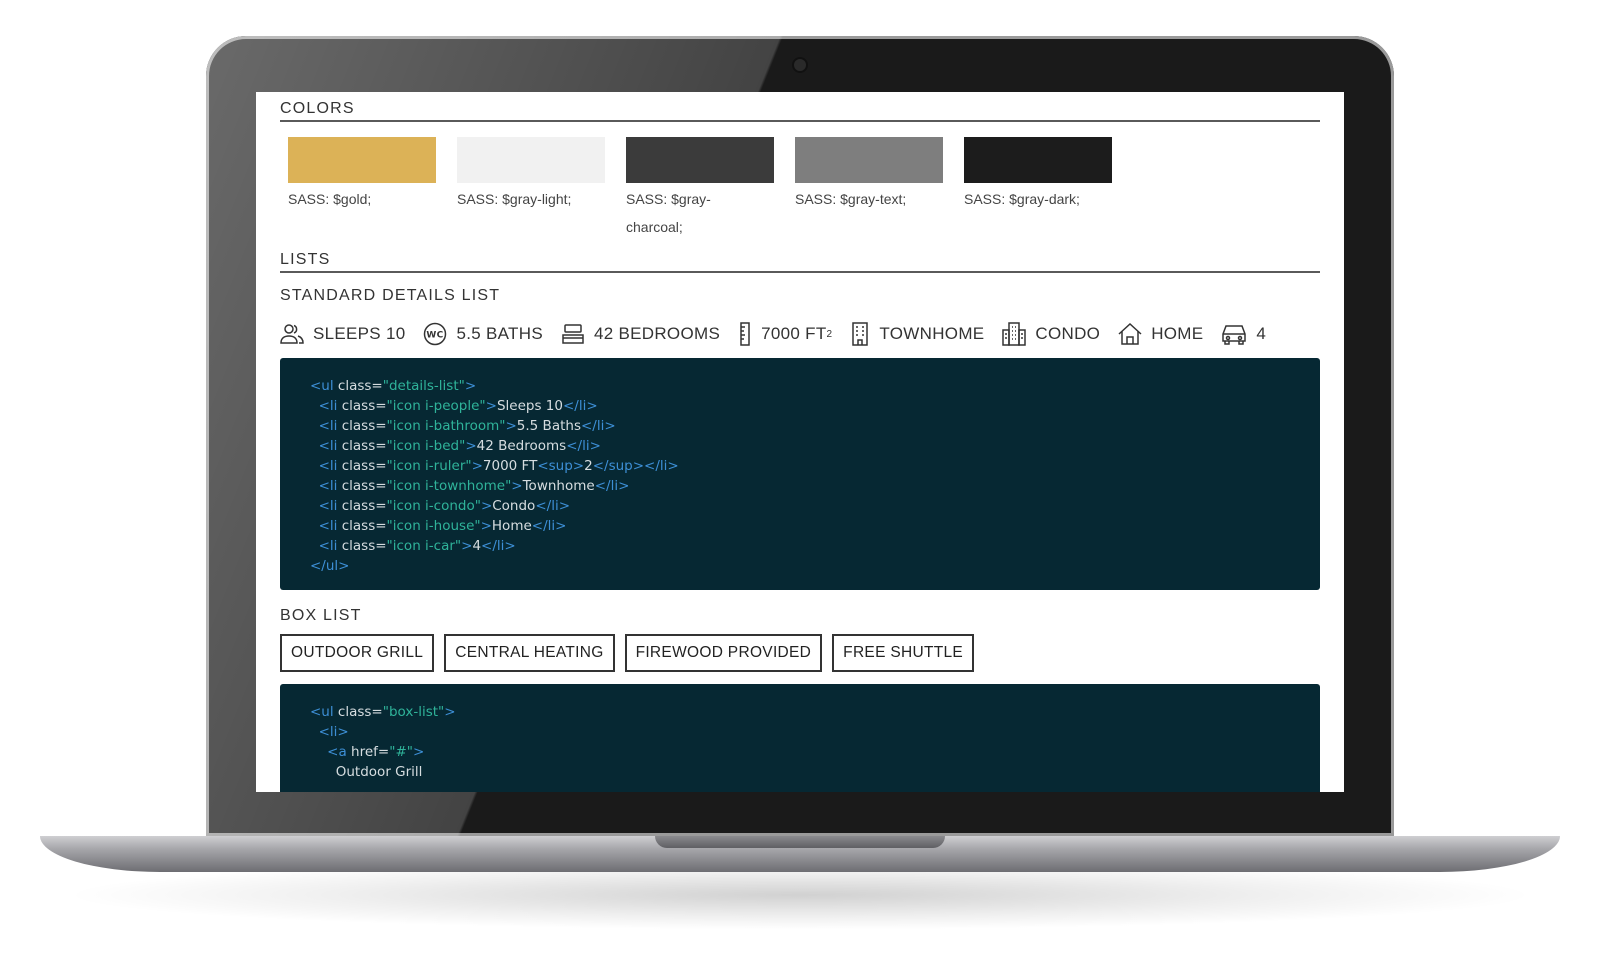 The width and height of the screenshot is (1600, 959). Describe the element at coordinates (932, 333) in the screenshot. I see `details-item-label: TOWNHOME` at that location.